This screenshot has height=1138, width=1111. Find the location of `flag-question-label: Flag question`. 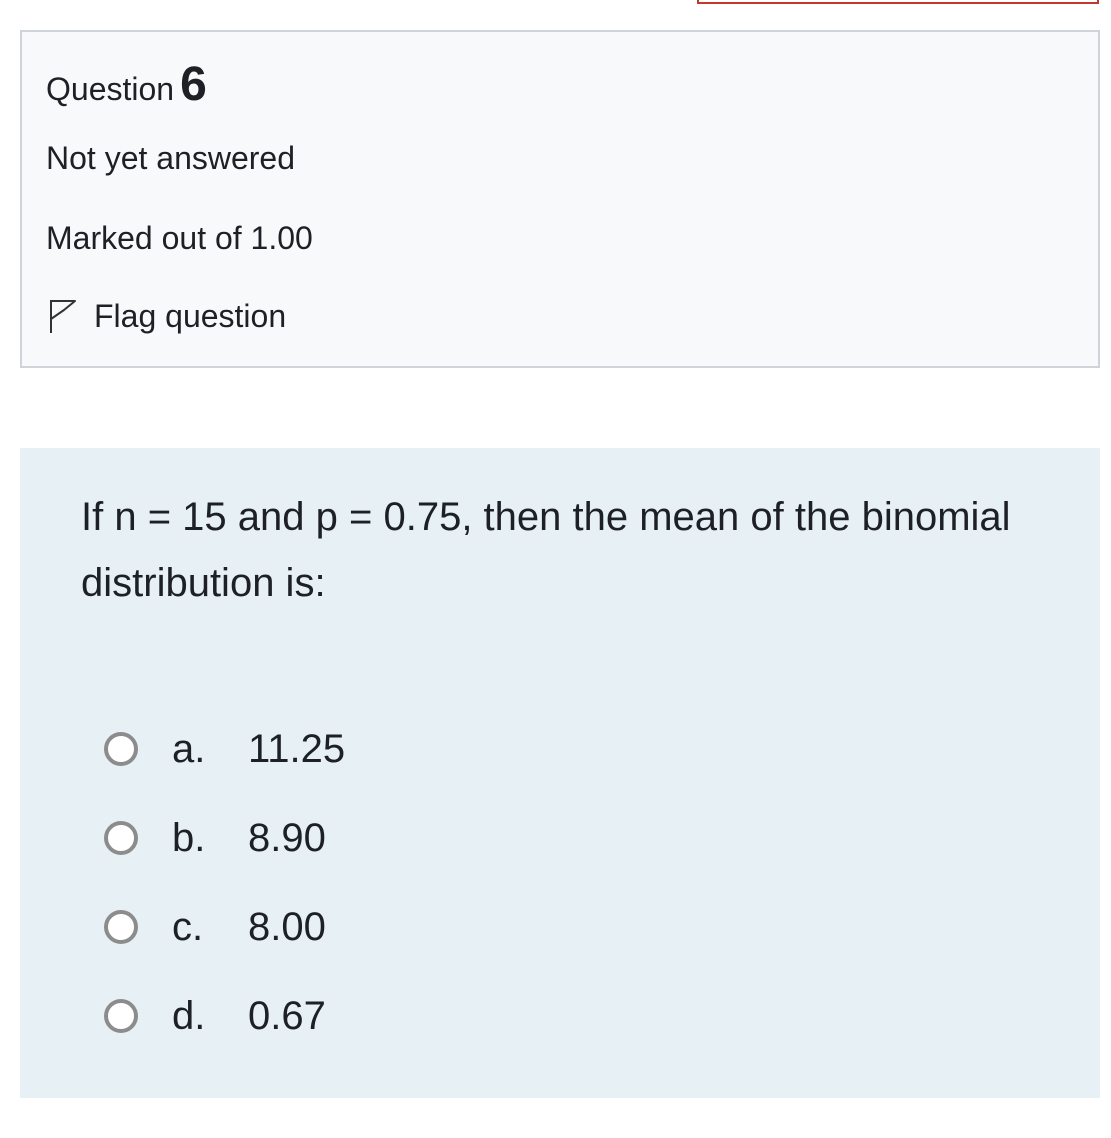

flag-question-label: Flag question is located at coordinates (190, 316).